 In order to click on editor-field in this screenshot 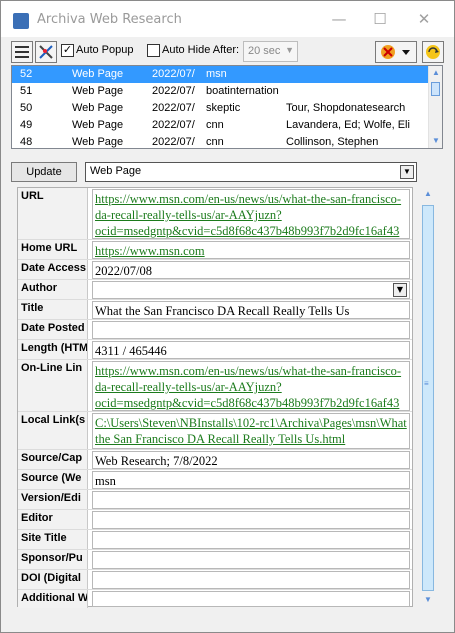, I will do `click(251, 520)`.